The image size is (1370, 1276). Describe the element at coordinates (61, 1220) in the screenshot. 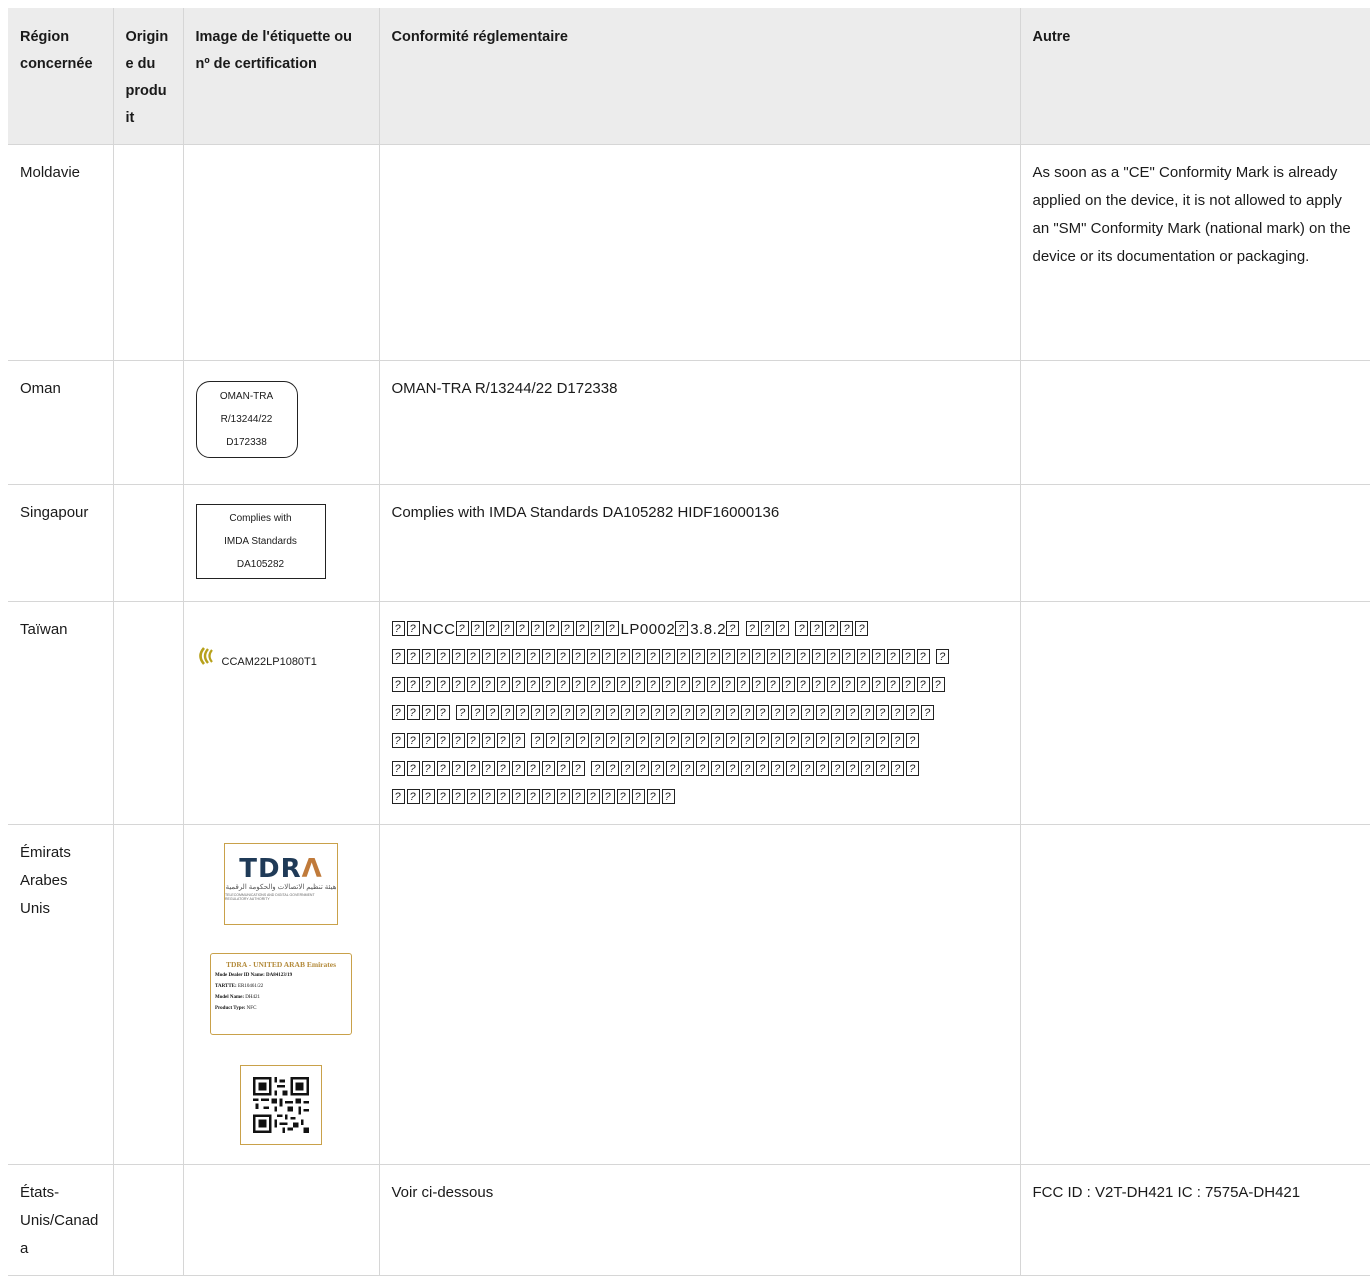

I see `region-cell: États-Unis/Canada` at that location.